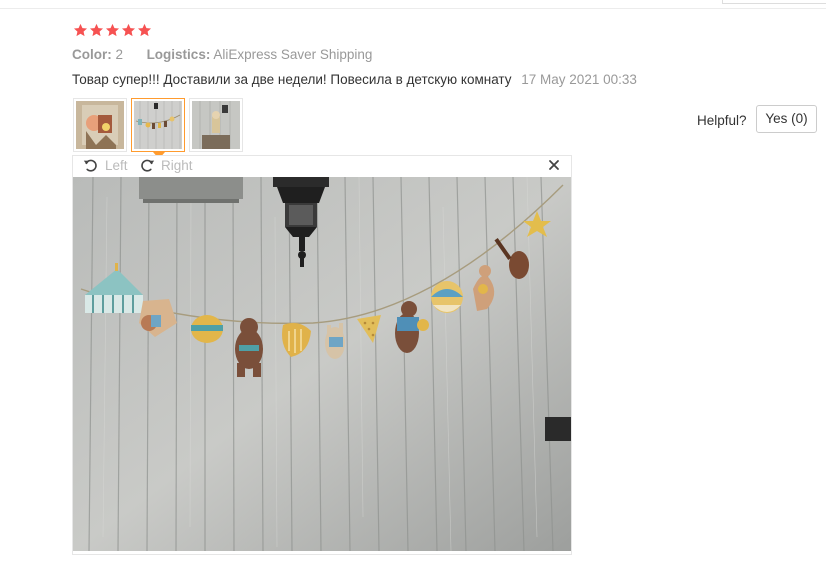 The width and height of the screenshot is (826, 570). What do you see at coordinates (91, 165) in the screenshot?
I see `rotate-left-icon` at bounding box center [91, 165].